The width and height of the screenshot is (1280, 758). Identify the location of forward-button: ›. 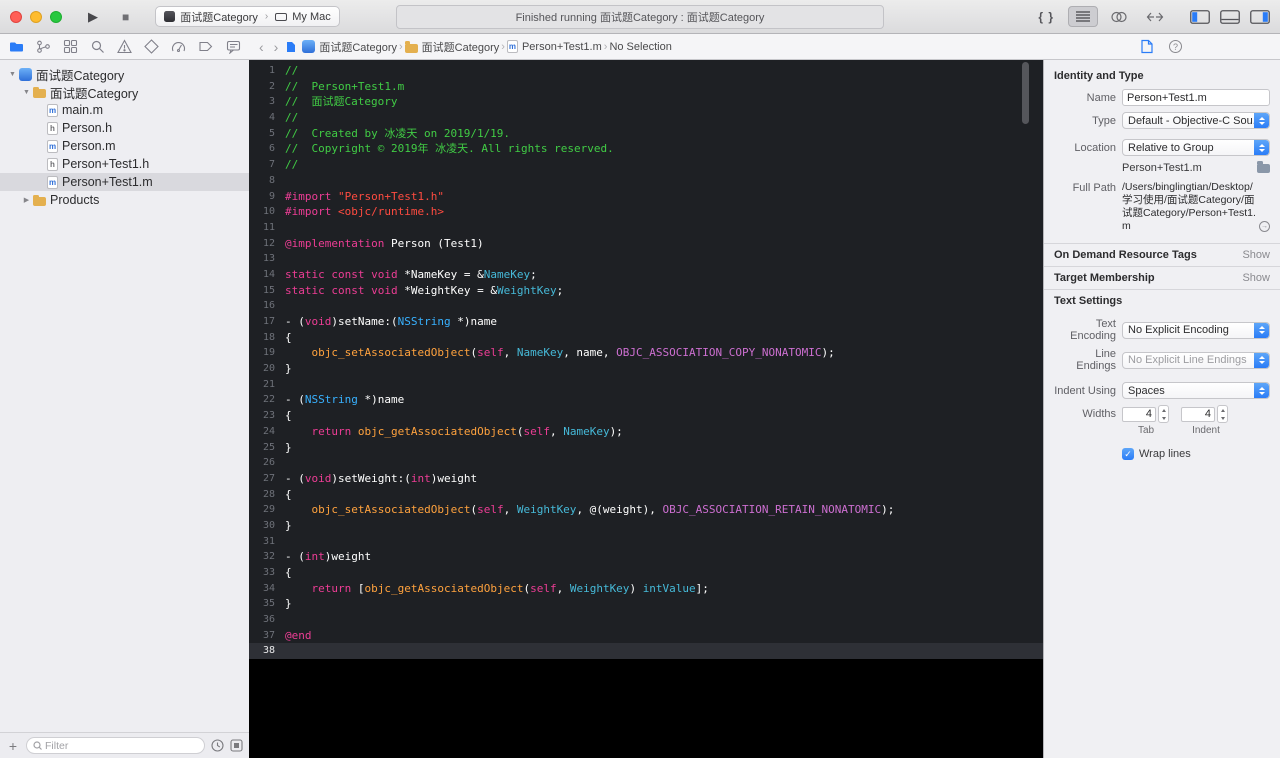
(276, 47).